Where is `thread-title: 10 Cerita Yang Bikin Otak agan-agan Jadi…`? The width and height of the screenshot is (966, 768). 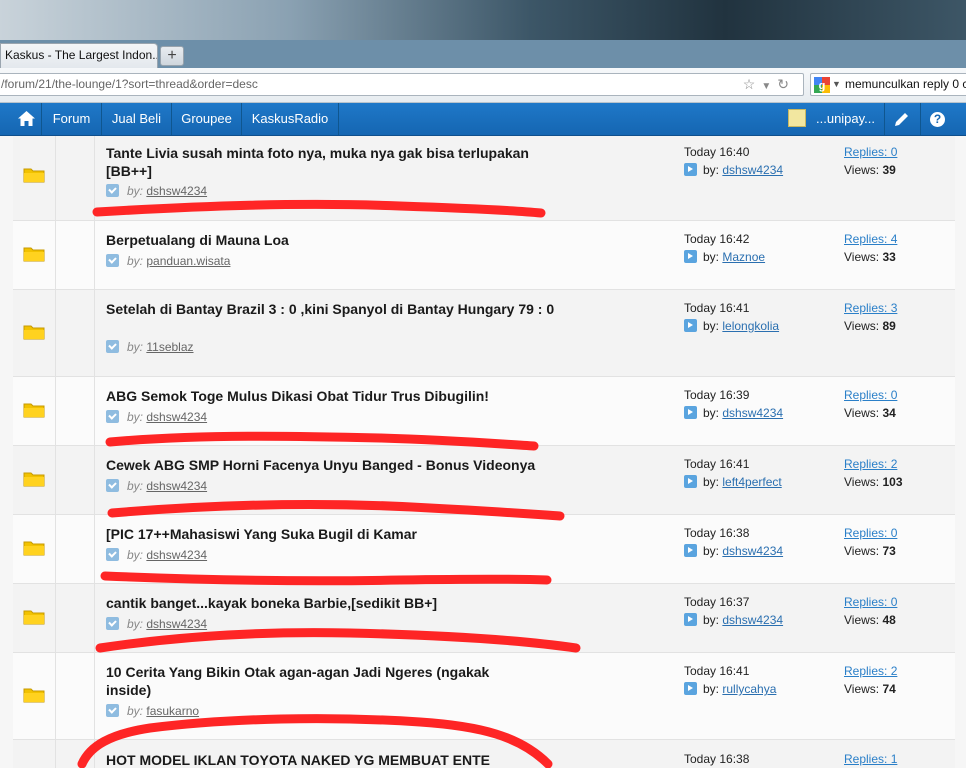 thread-title: 10 Cerita Yang Bikin Otak agan-agan Jadi… is located at coordinates (316, 681).